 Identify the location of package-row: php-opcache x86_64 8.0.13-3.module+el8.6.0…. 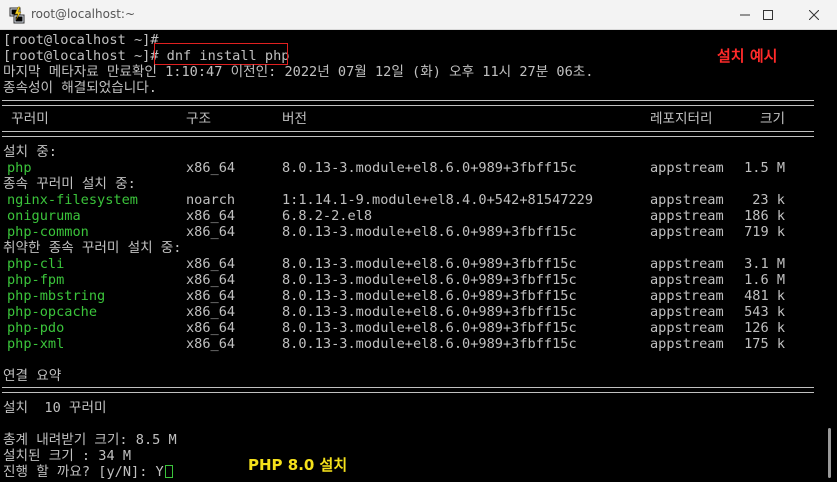
(409, 312).